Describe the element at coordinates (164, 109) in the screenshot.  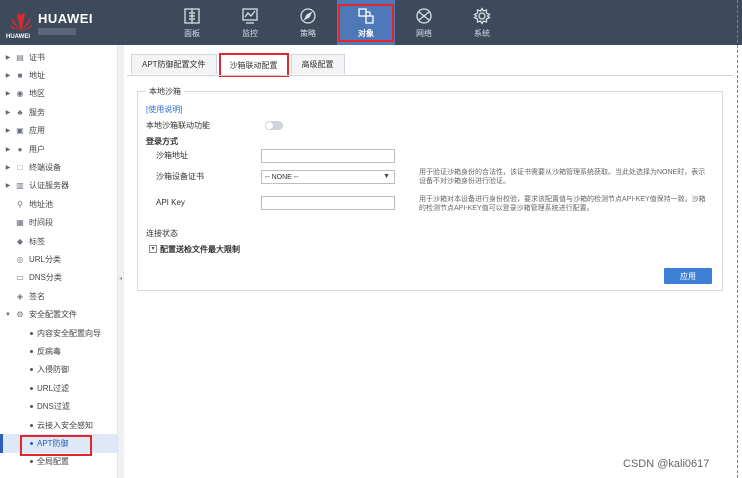
I see `usage-link: [使用说明]` at that location.